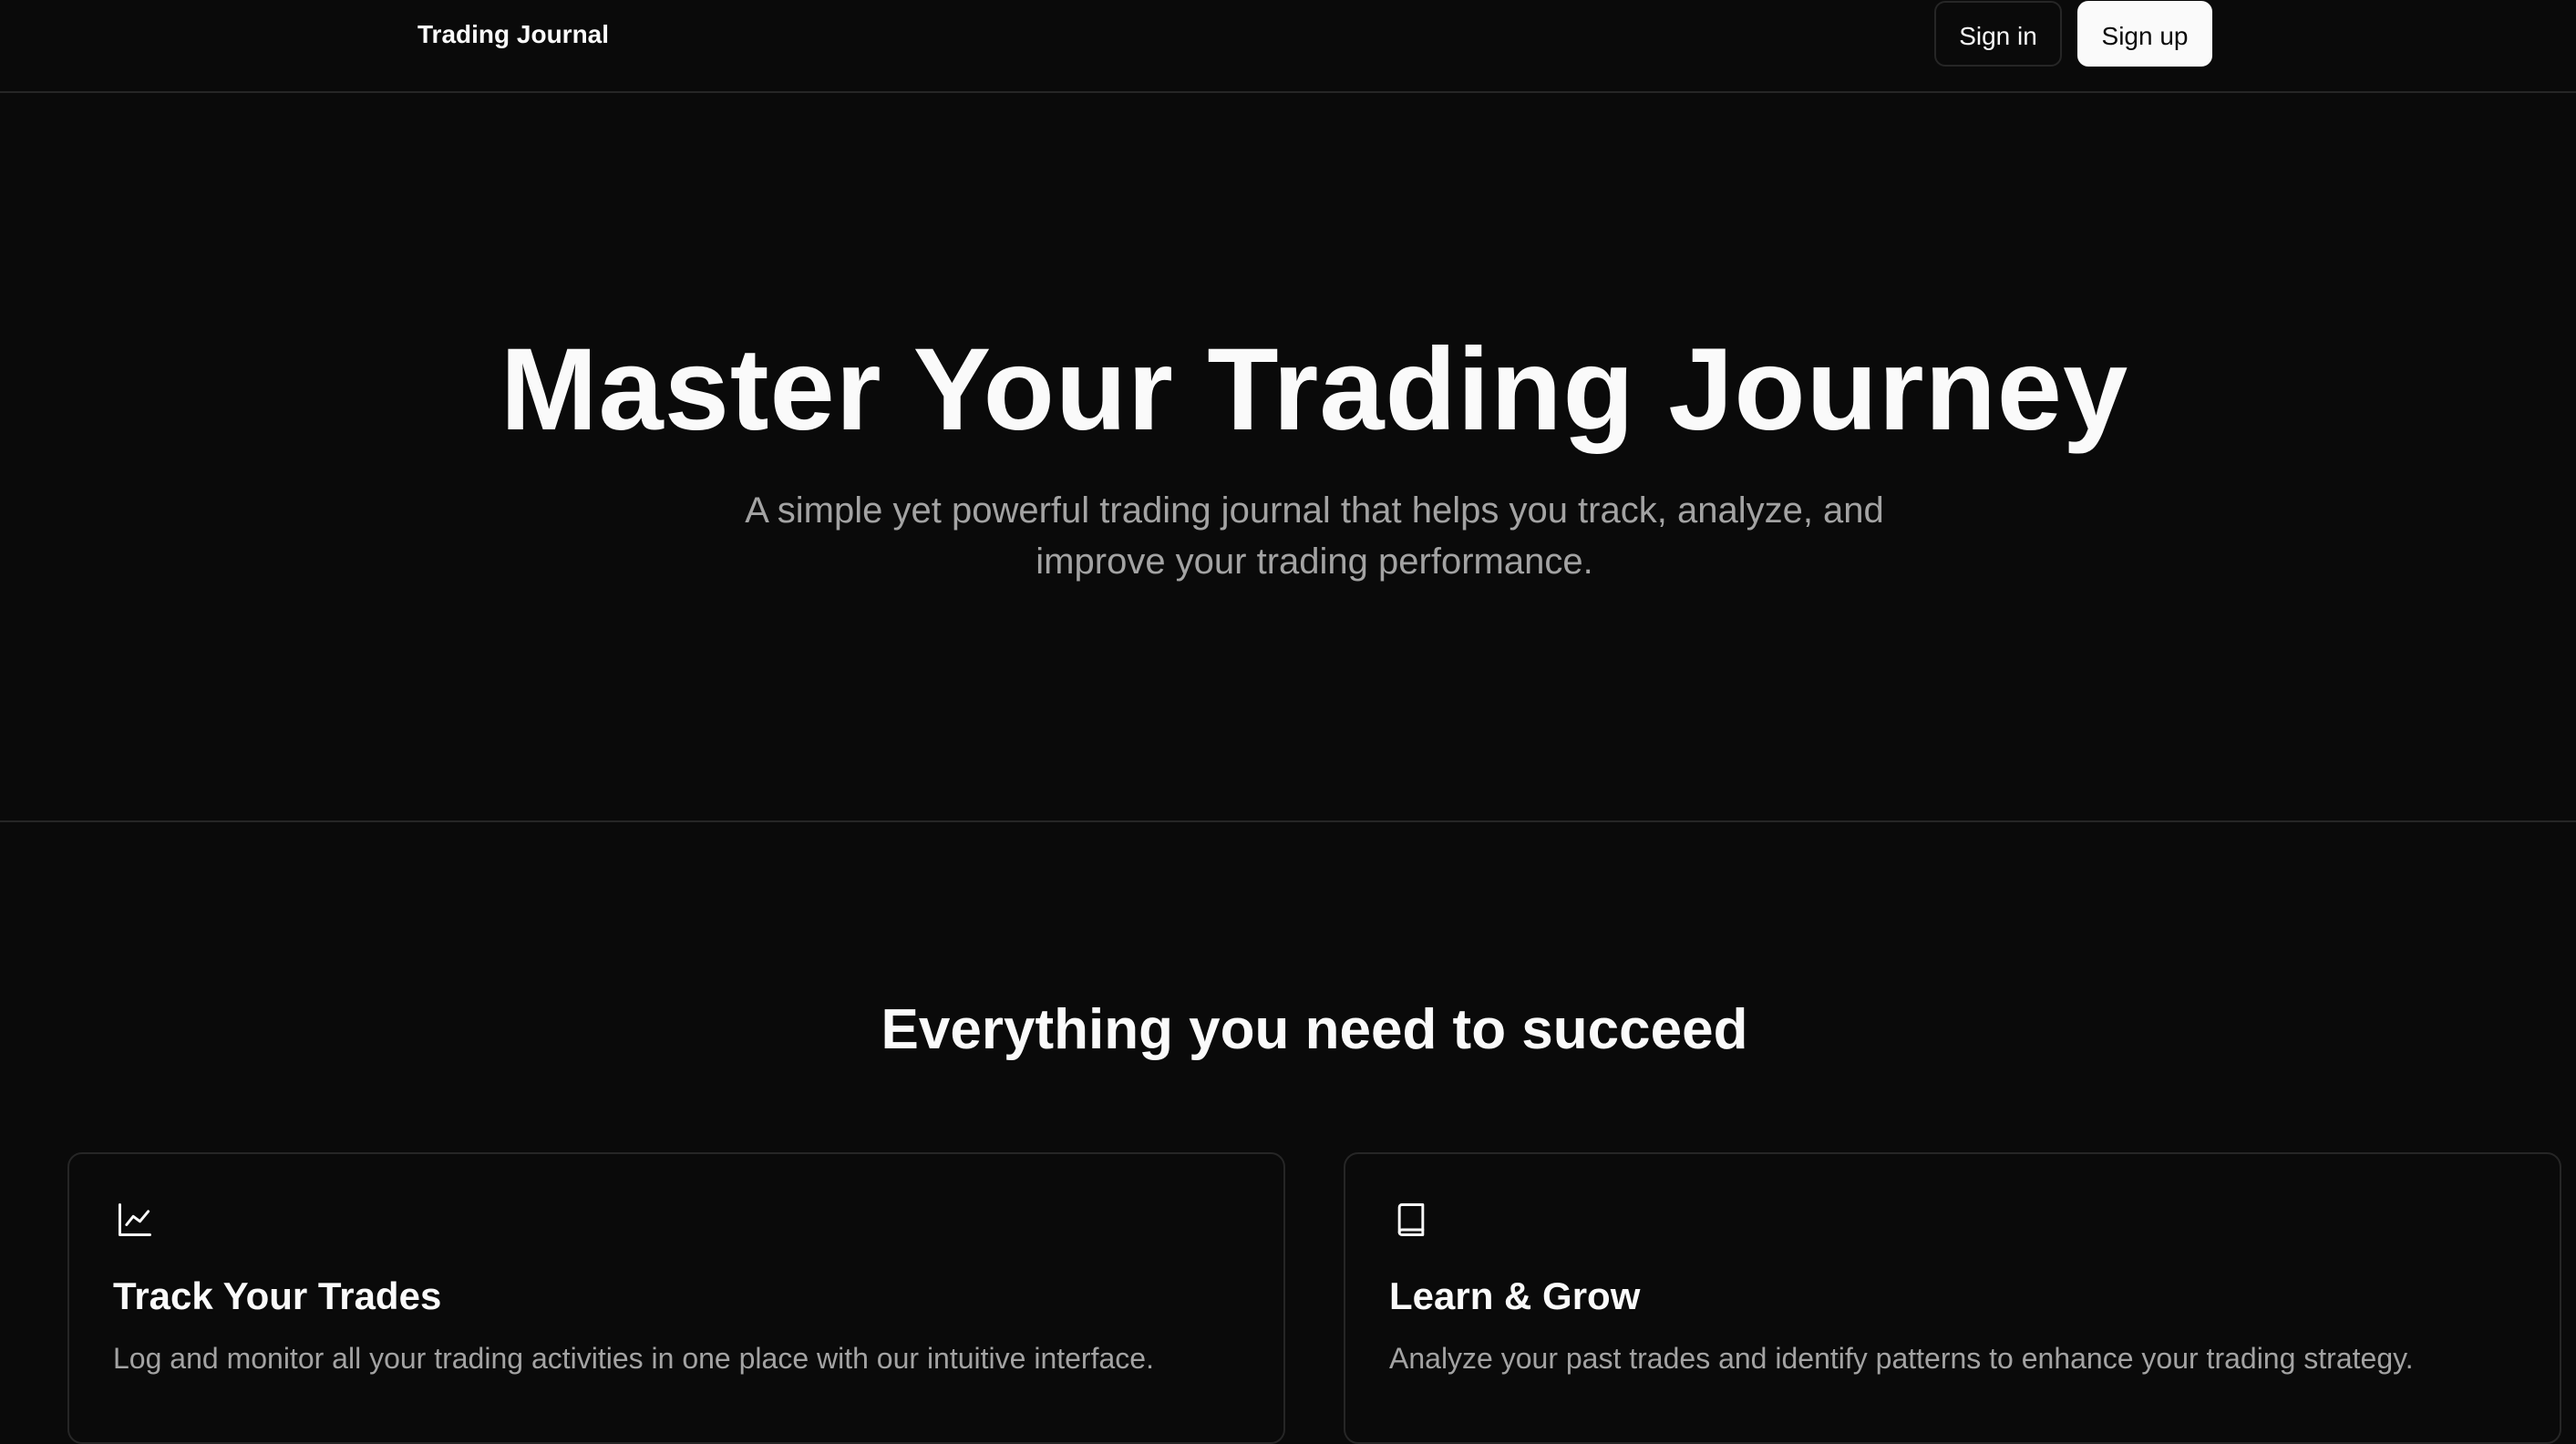  I want to click on feature-card-title: Learn & Grow, so click(1515, 1295).